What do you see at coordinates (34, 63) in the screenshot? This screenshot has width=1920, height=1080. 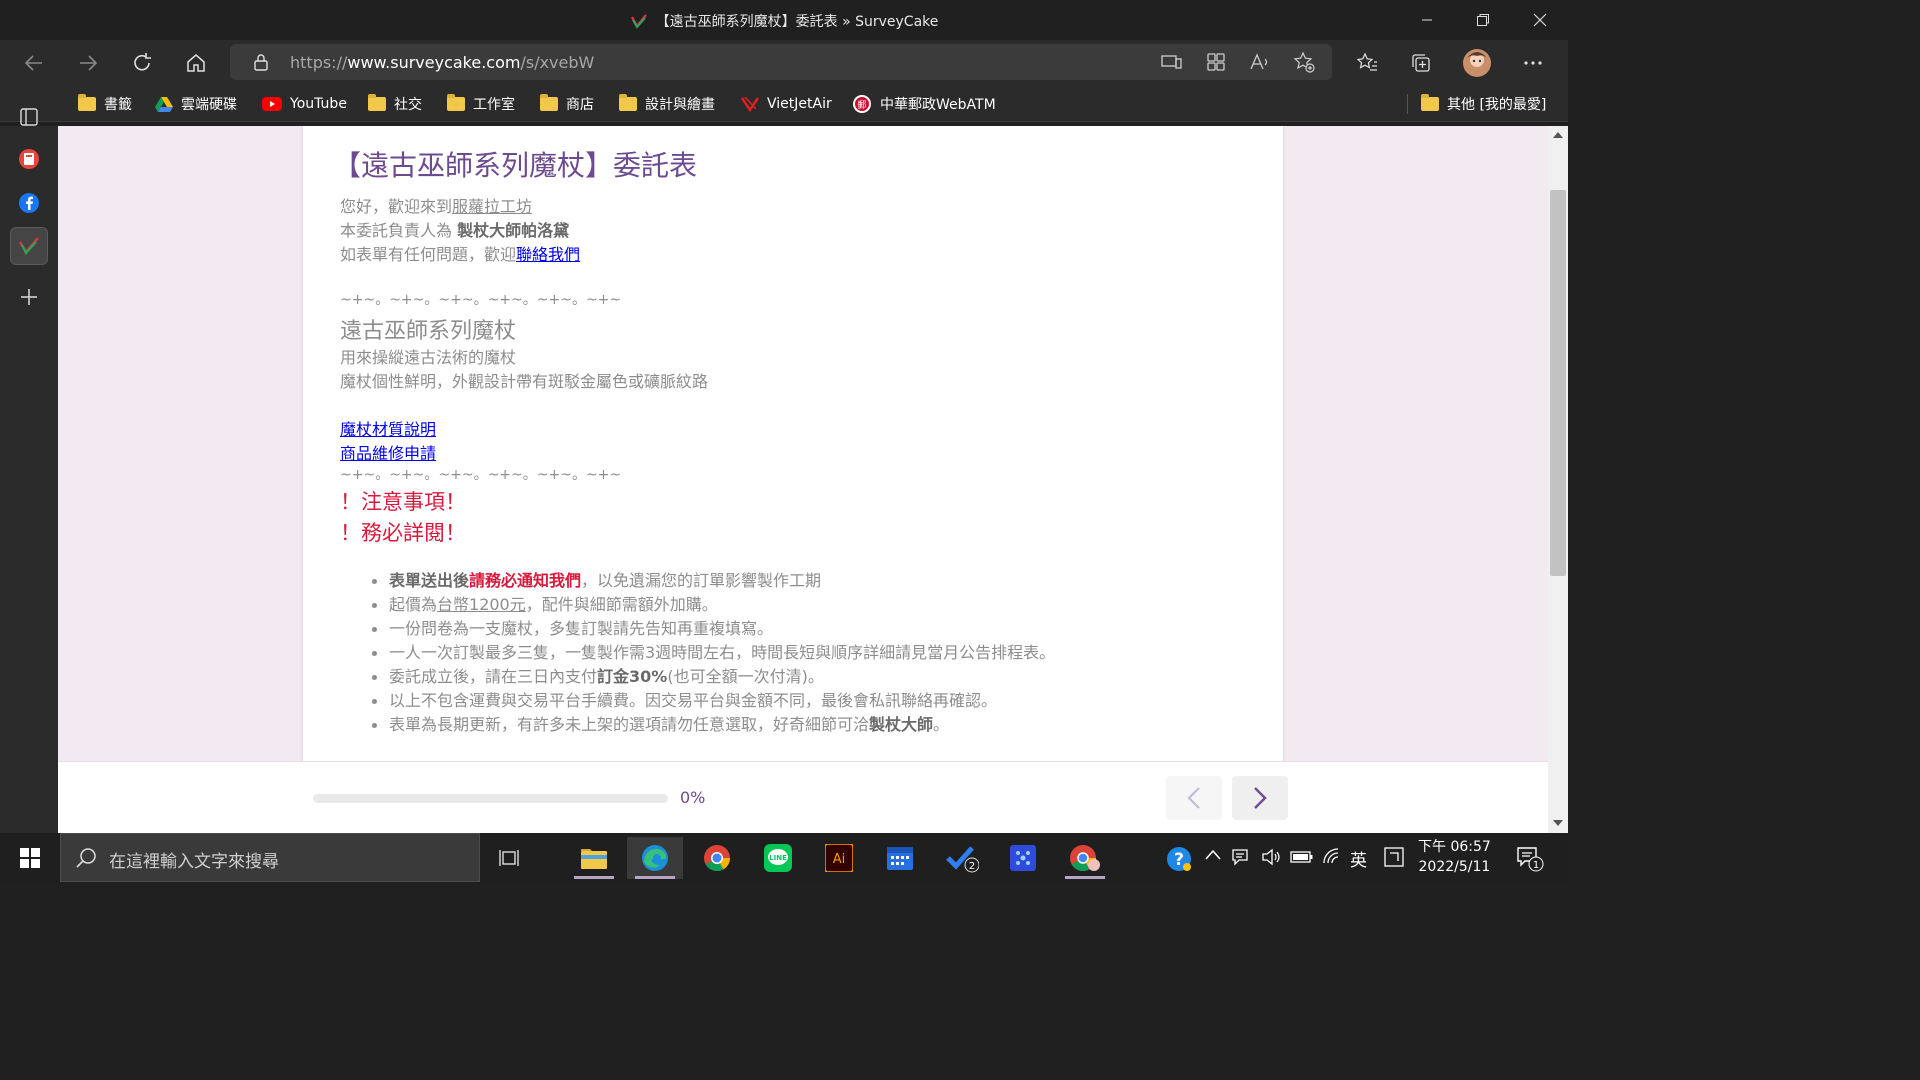 I see `back-button` at bounding box center [34, 63].